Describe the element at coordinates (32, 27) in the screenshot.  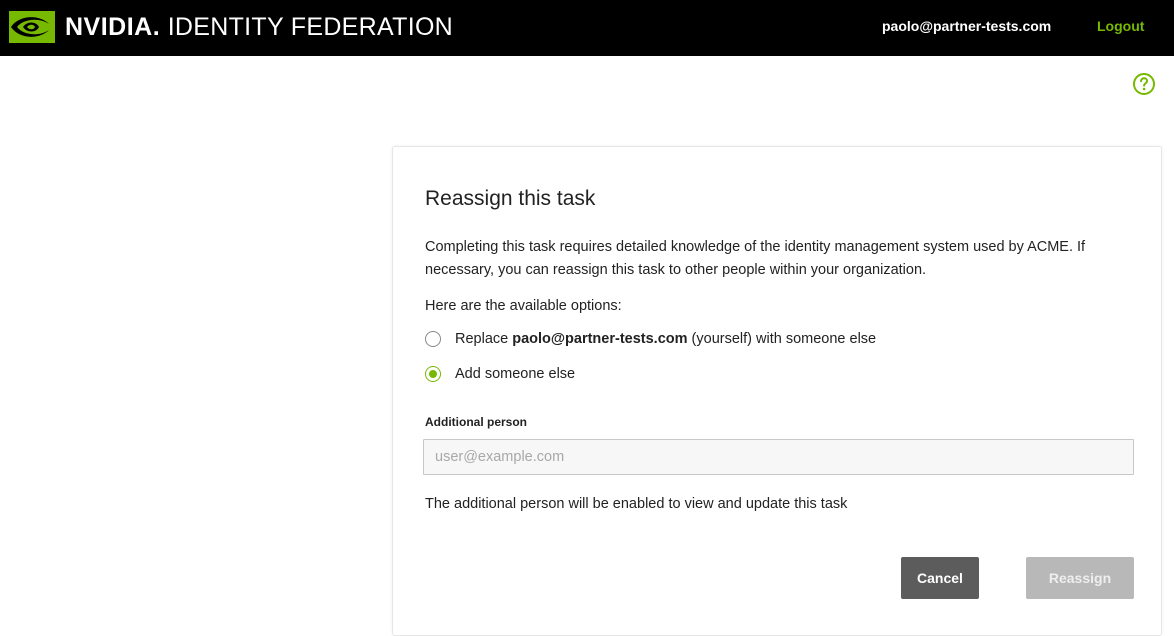
I see `nvidia-eye-logo-icon` at that location.